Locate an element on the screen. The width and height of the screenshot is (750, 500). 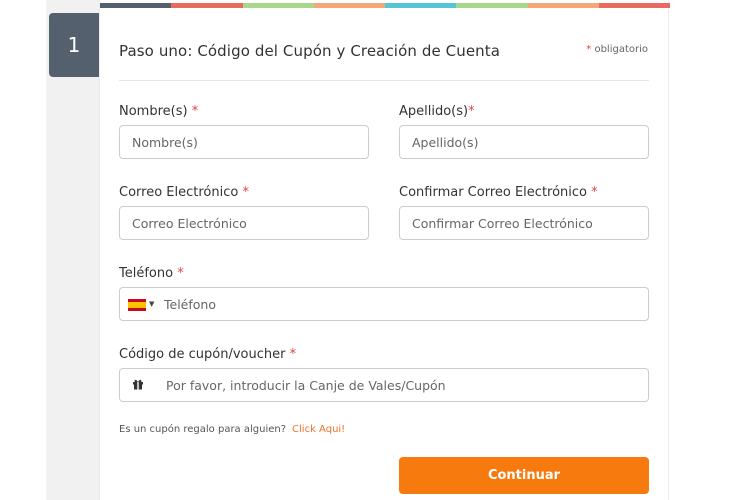
first-name-label: Nombre(s) * is located at coordinates (158, 111).